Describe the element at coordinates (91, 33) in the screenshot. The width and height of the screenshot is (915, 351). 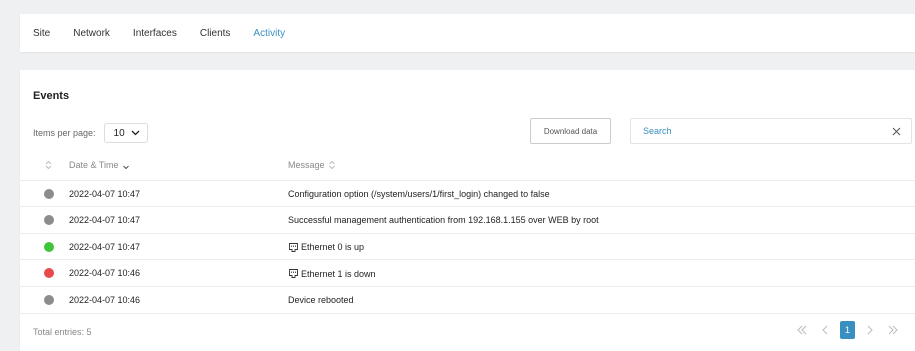
I see `tab-network: Network` at that location.